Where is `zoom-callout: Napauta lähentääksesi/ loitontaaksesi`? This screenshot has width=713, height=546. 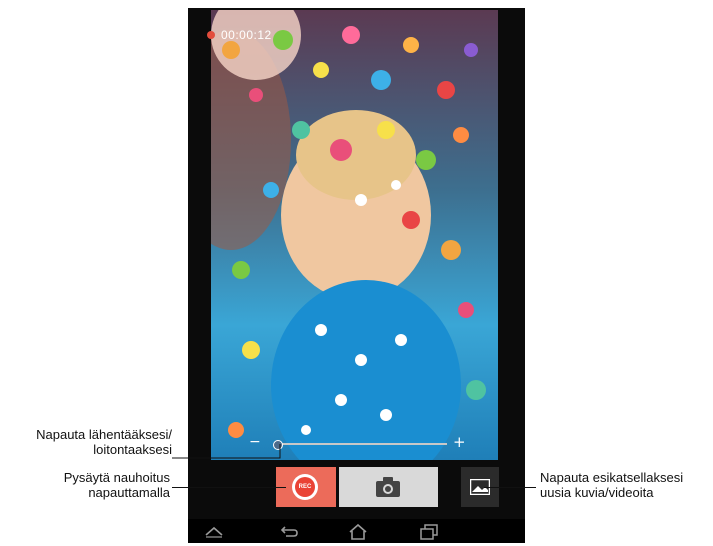
zoom-callout: Napauta lähentääksesi/ loitontaaksesi is located at coordinates (88, 442).